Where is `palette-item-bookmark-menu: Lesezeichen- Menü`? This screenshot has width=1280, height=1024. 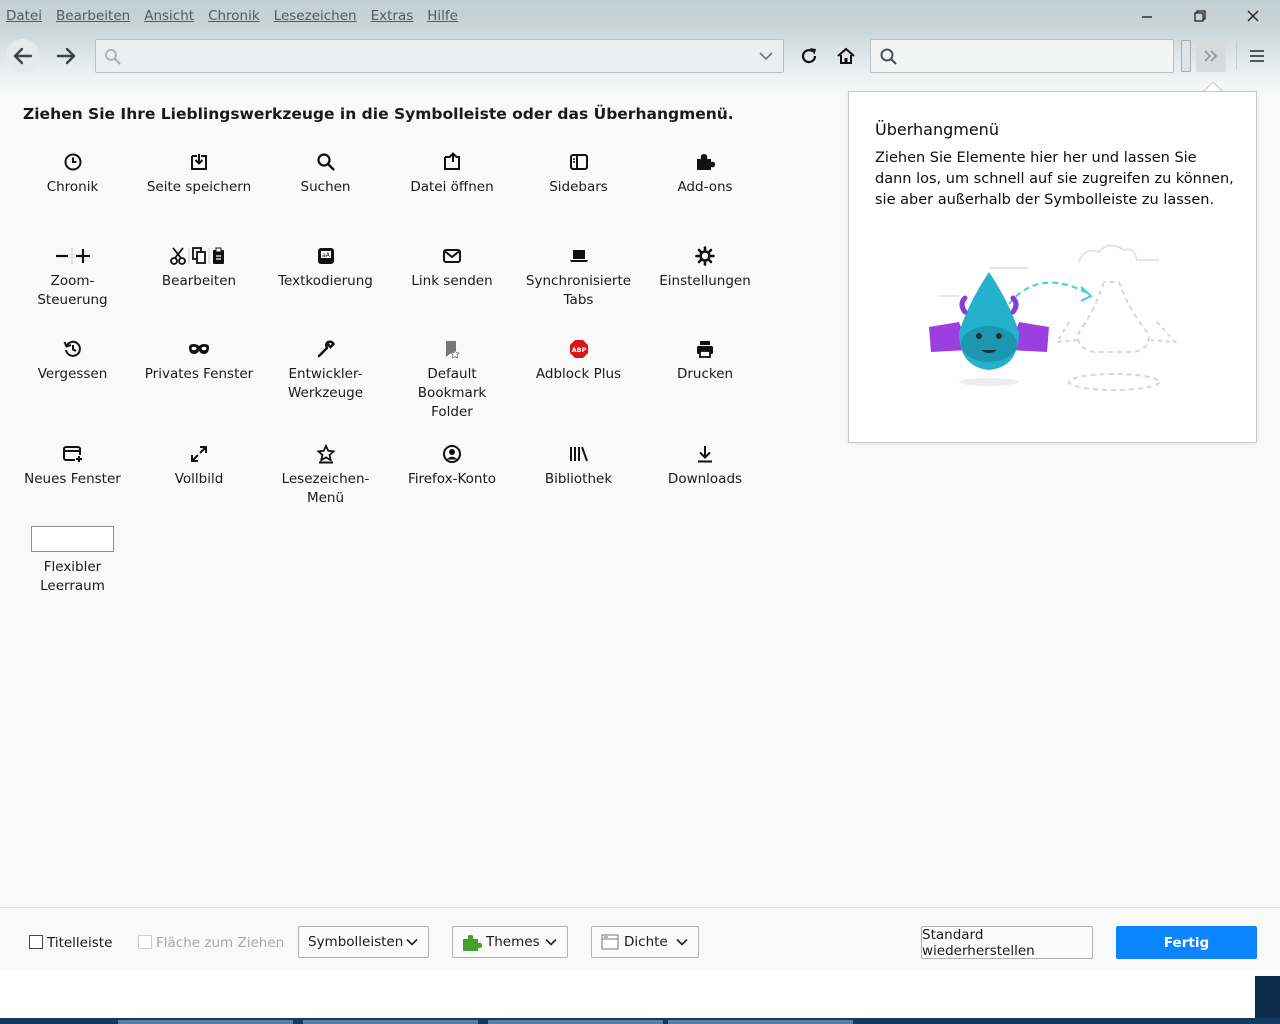 palette-item-bookmark-menu: Lesezeichen- Menü is located at coordinates (325, 475).